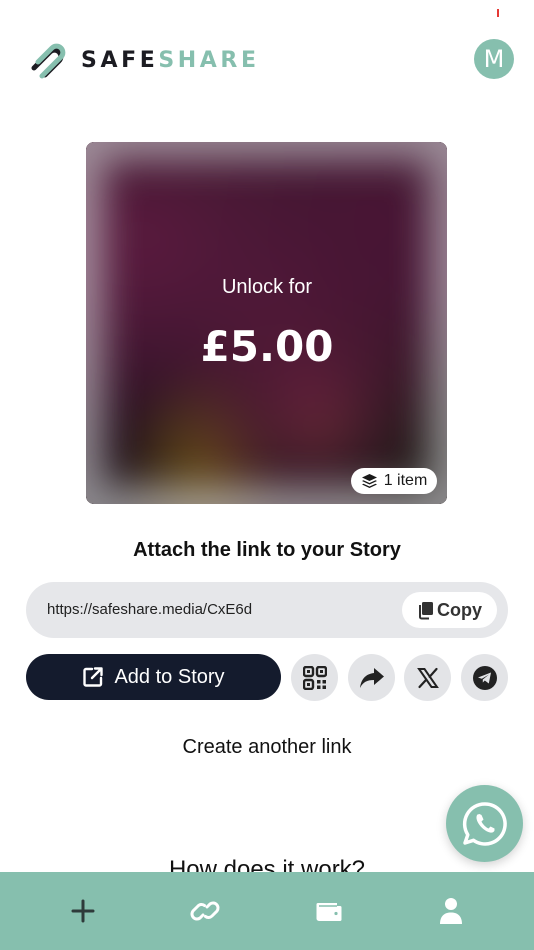 This screenshot has width=534, height=950. I want to click on wallet-icon, so click(329, 912).